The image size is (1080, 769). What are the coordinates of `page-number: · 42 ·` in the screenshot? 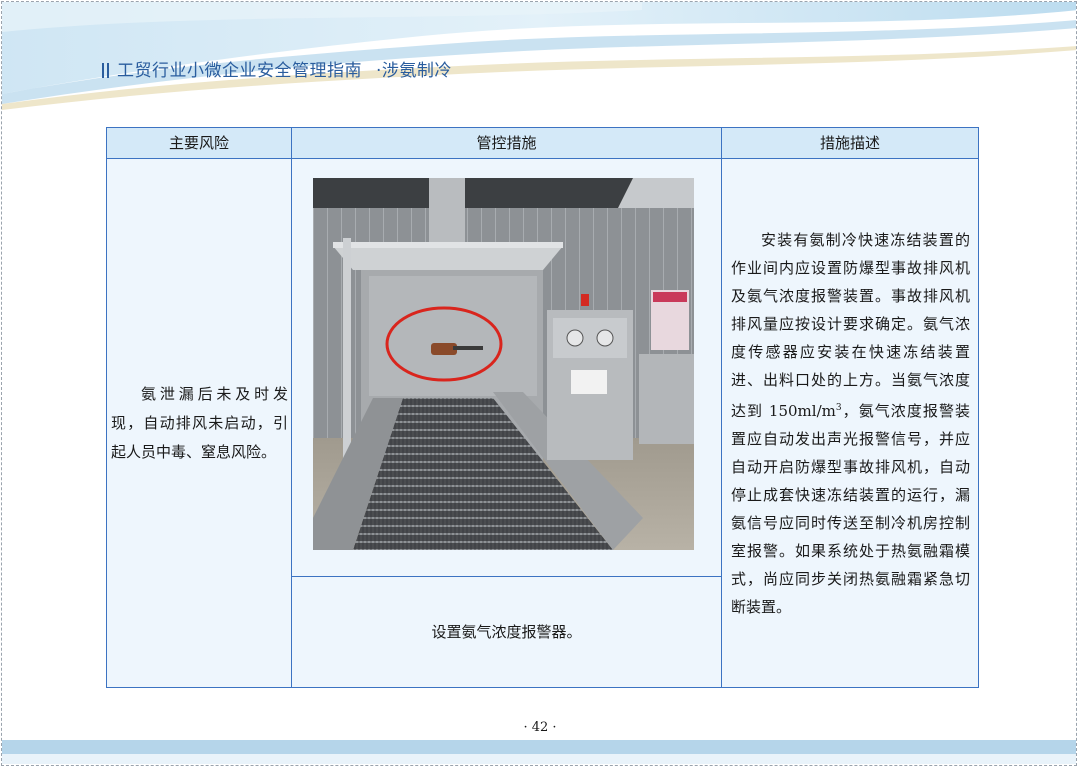 It's located at (540, 727).